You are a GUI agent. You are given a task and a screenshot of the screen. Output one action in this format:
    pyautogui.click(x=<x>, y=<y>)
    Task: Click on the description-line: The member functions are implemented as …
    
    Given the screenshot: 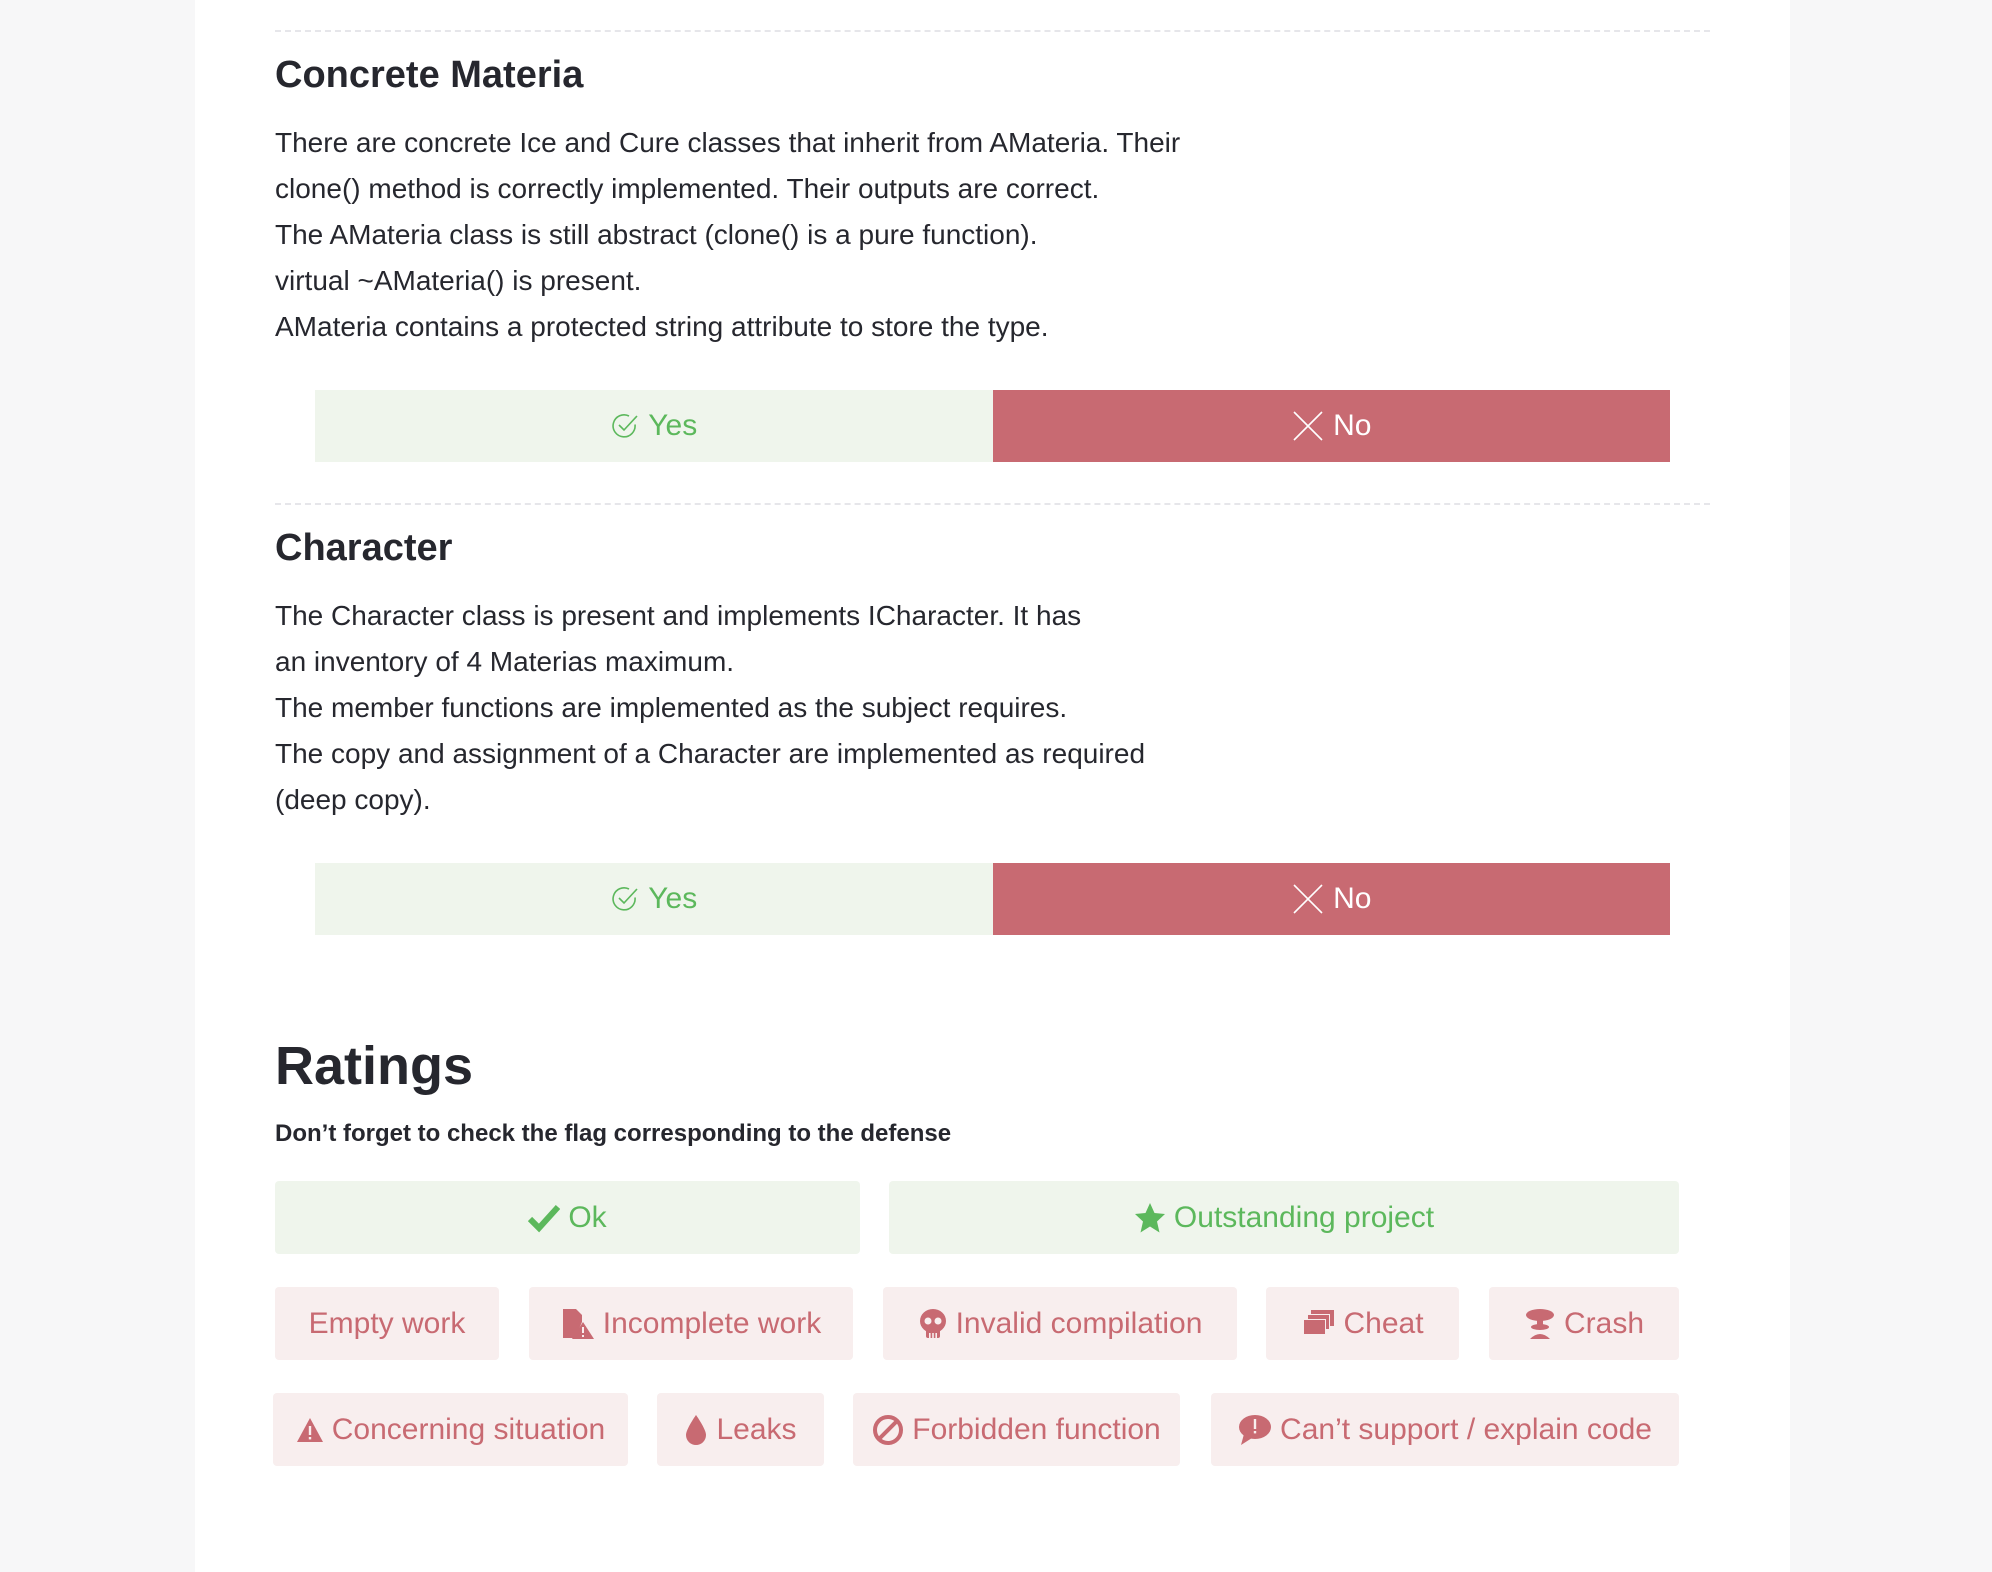 What is the action you would take?
    pyautogui.click(x=671, y=707)
    